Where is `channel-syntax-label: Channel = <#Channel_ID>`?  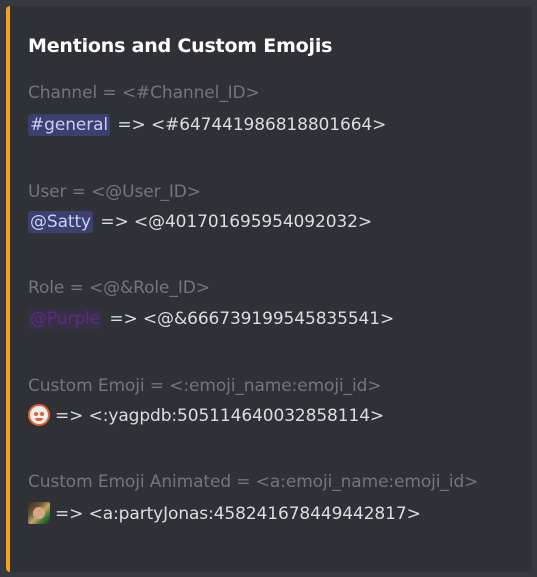 channel-syntax-label: Channel = <#Channel_ID> is located at coordinates (144, 93).